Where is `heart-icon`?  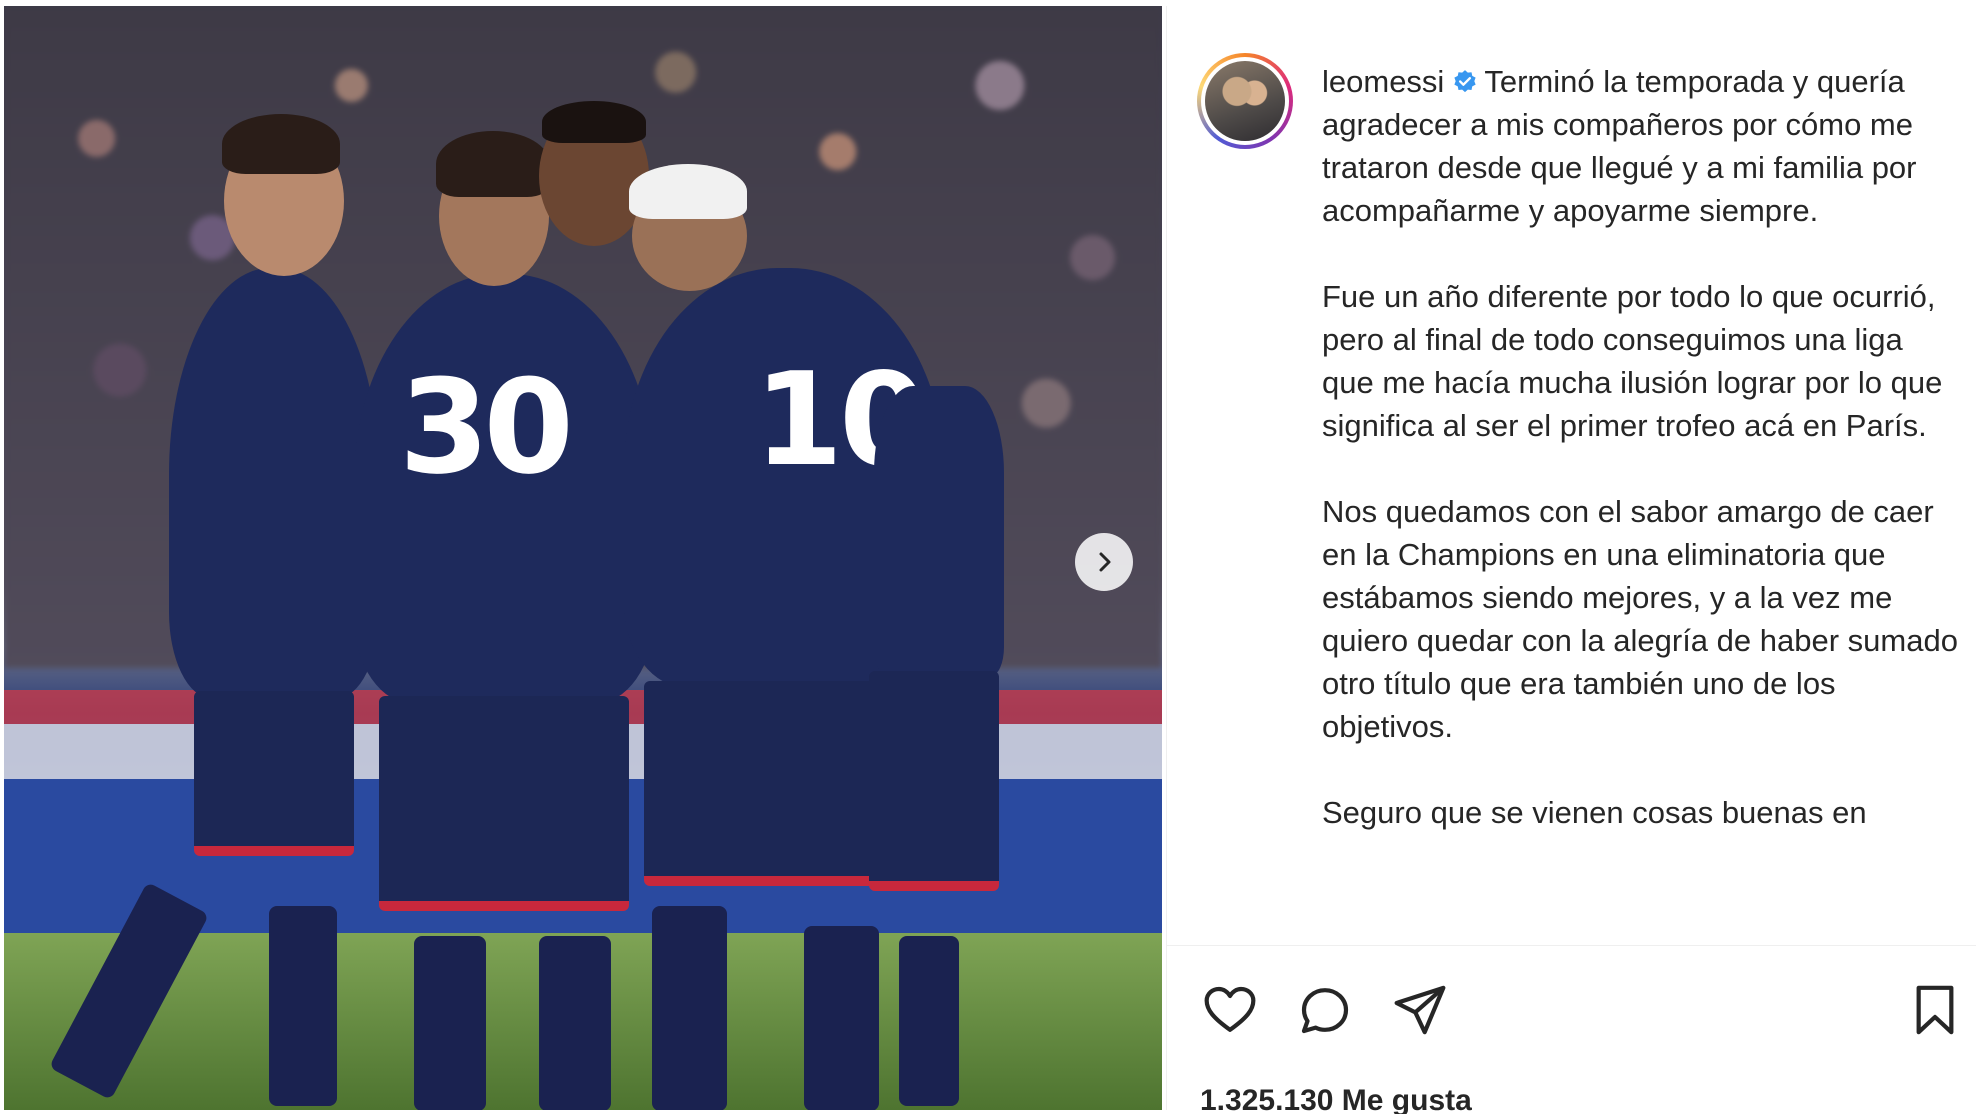
heart-icon is located at coordinates (1230, 1009).